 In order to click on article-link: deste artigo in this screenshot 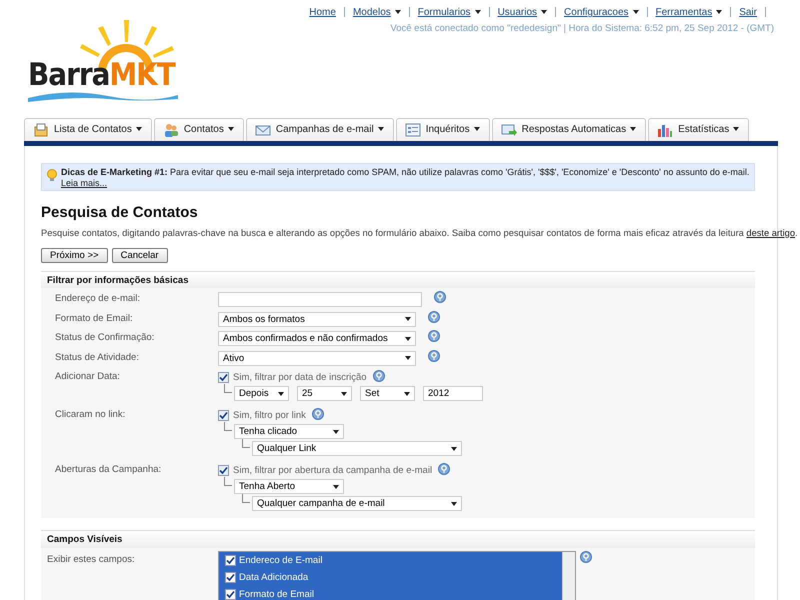, I will do `click(771, 233)`.